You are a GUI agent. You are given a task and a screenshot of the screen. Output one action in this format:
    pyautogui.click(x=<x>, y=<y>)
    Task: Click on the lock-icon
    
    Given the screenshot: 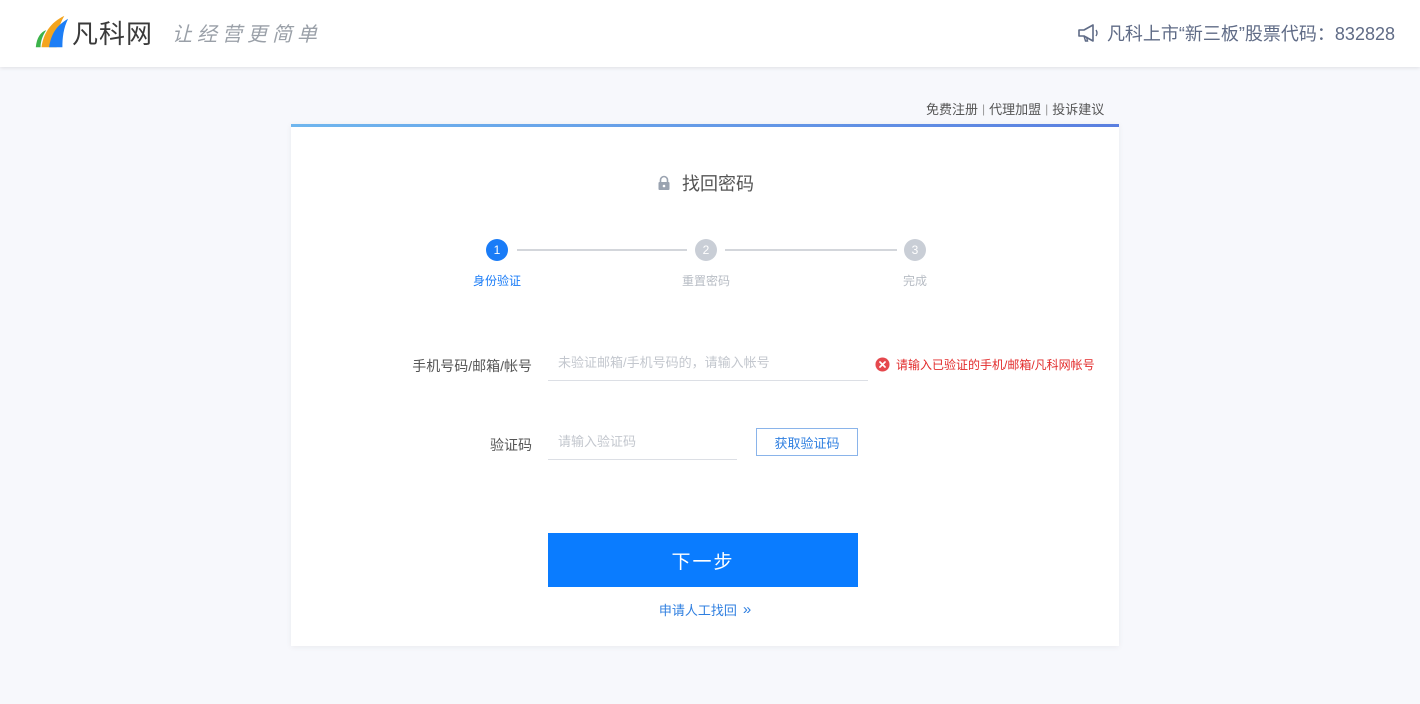 What is the action you would take?
    pyautogui.click(x=664, y=182)
    